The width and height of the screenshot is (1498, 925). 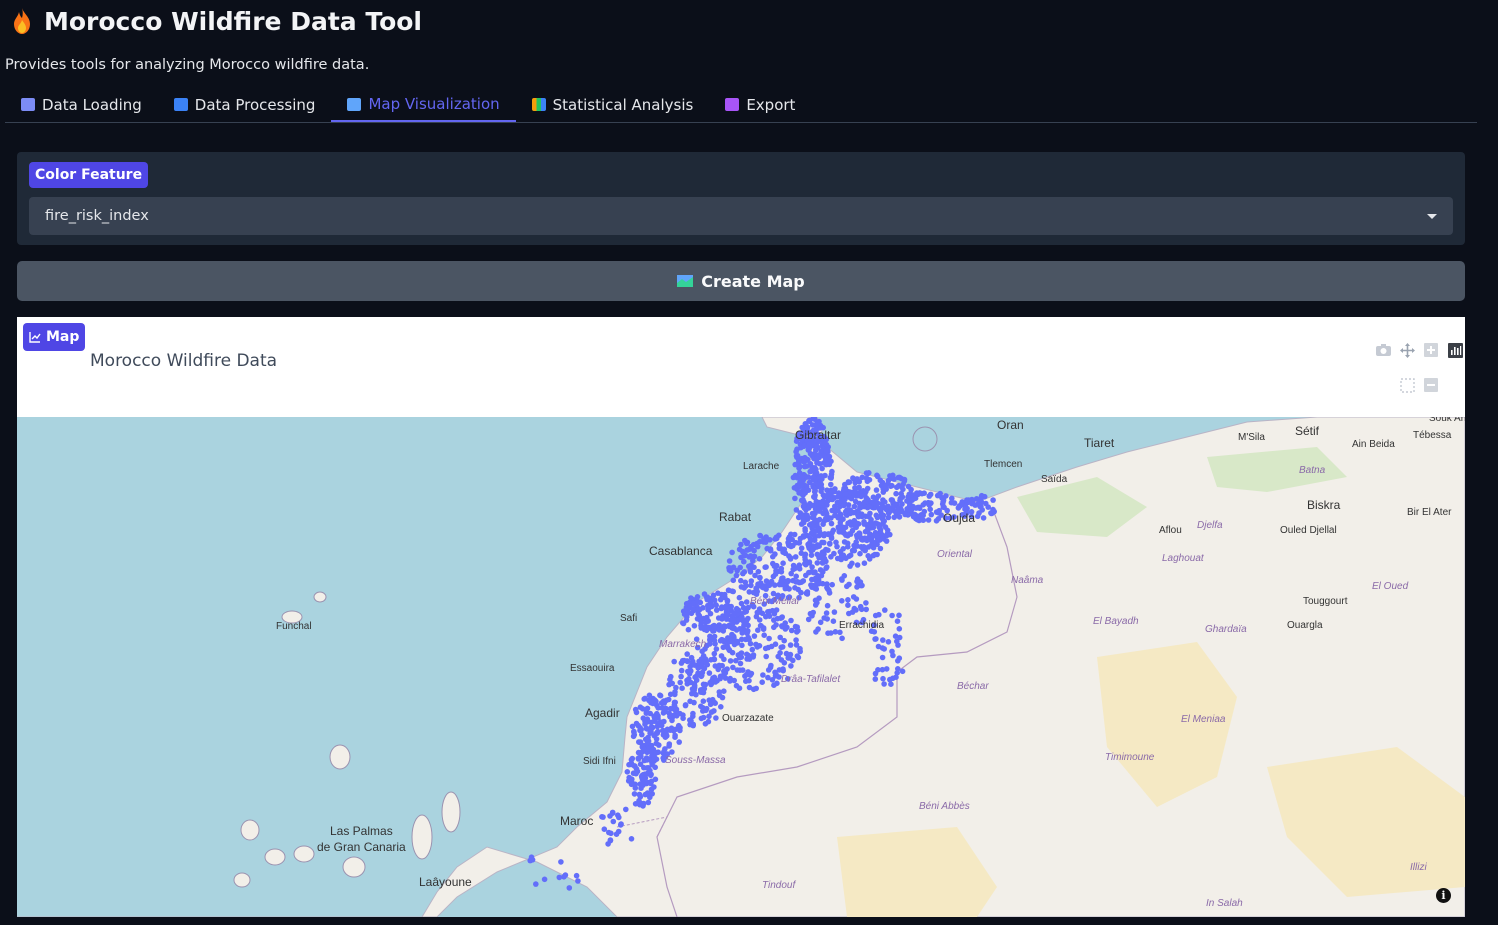 What do you see at coordinates (861, 625) in the screenshot?
I see `map-place-label: Errachidia` at bounding box center [861, 625].